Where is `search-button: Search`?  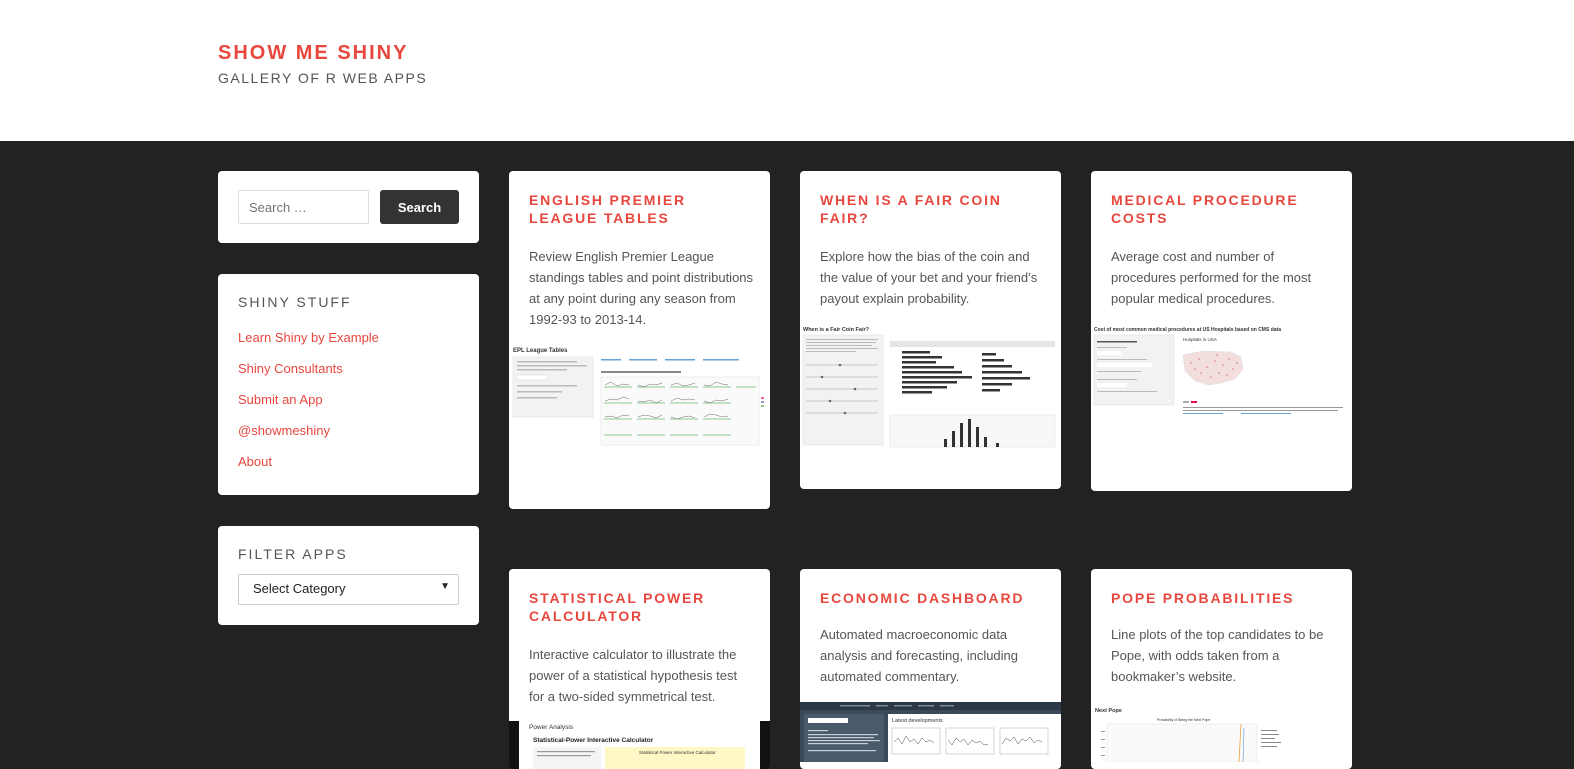 search-button: Search is located at coordinates (419, 207).